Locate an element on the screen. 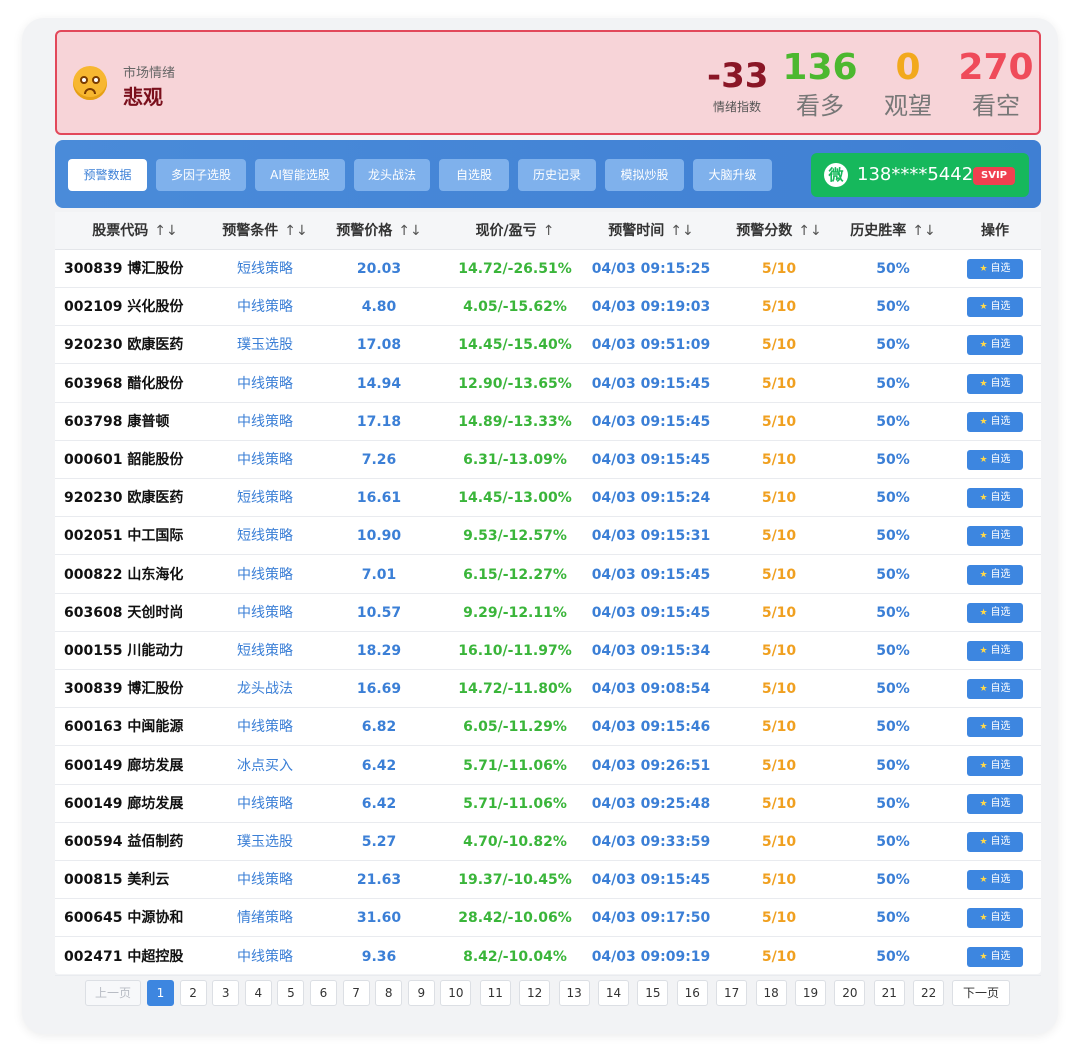 Image resolution: width=1080 pixels, height=1052 pixels. tab-multi-factor: 多因子选股 is located at coordinates (201, 175).